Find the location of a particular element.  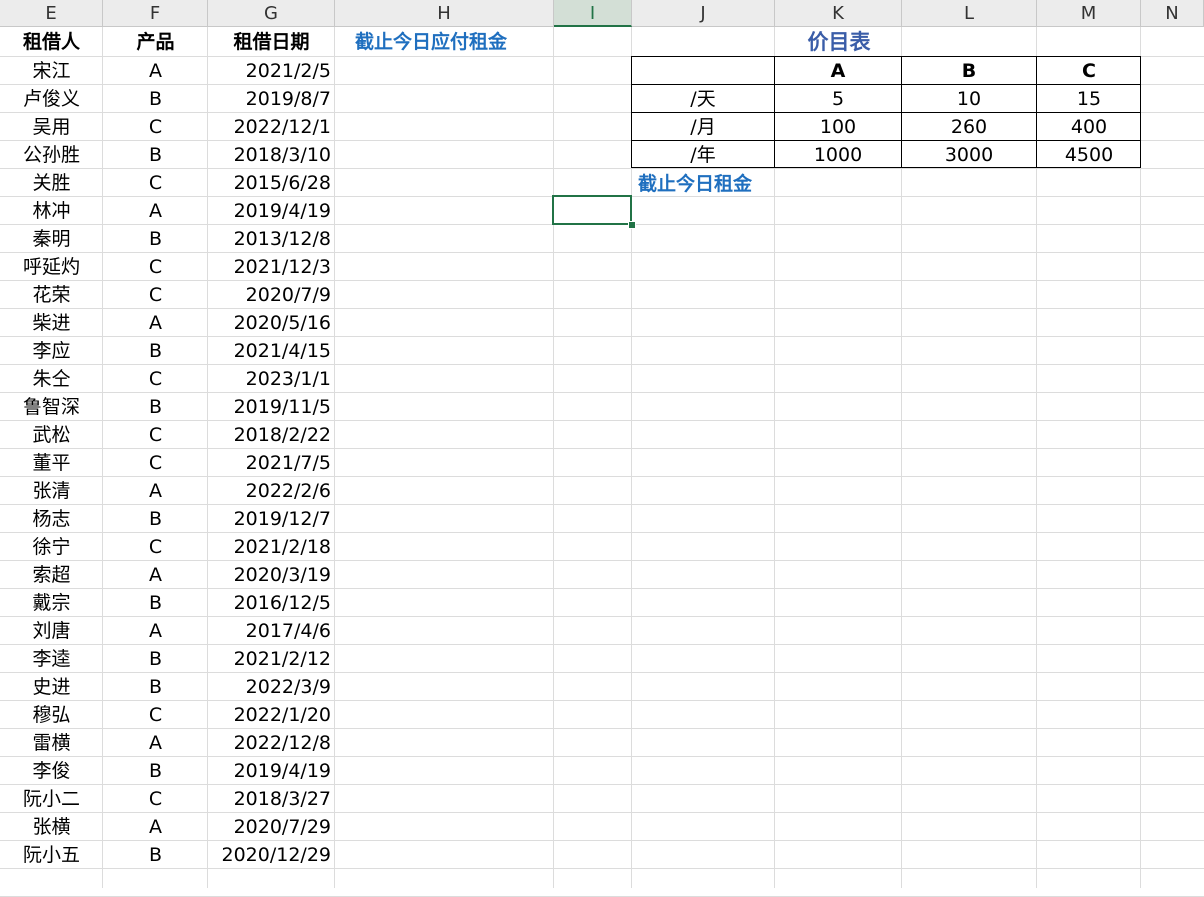

cell-date: 2022/2/6 is located at coordinates (271, 491).